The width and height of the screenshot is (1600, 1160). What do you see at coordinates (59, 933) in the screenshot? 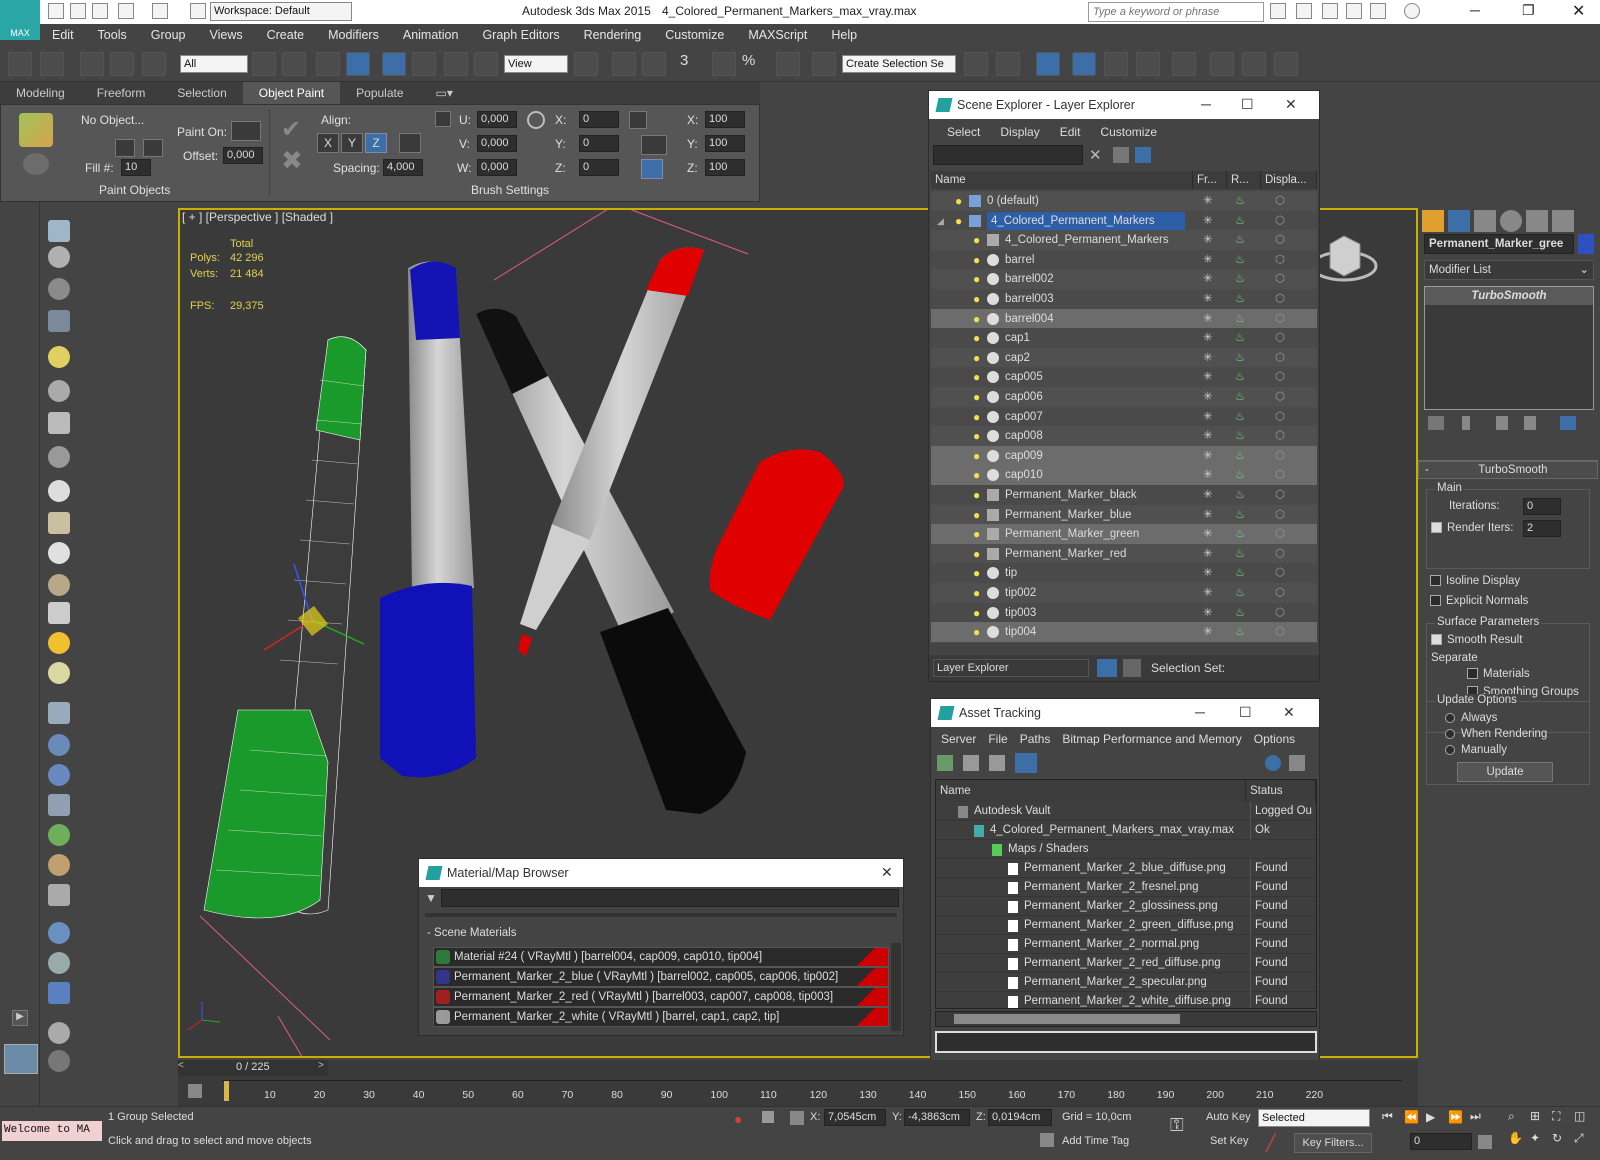
I see `ball-icon` at bounding box center [59, 933].